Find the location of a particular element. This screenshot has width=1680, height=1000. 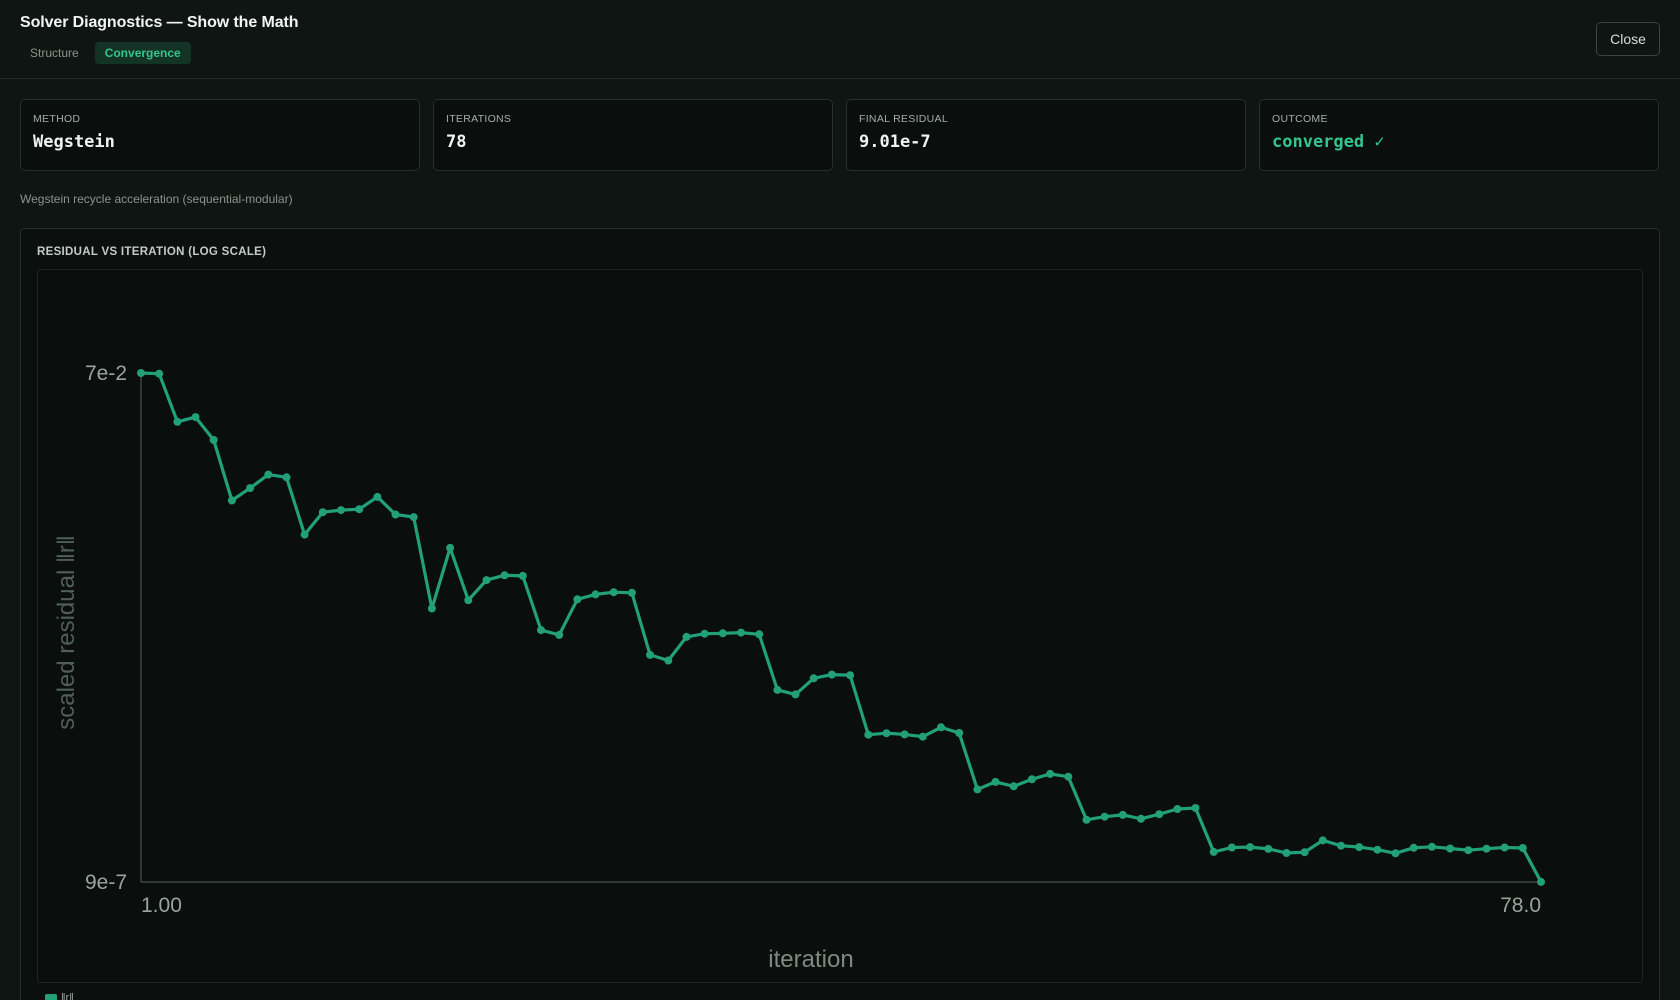

chart-legend: ‖r‖ is located at coordinates (59, 996).